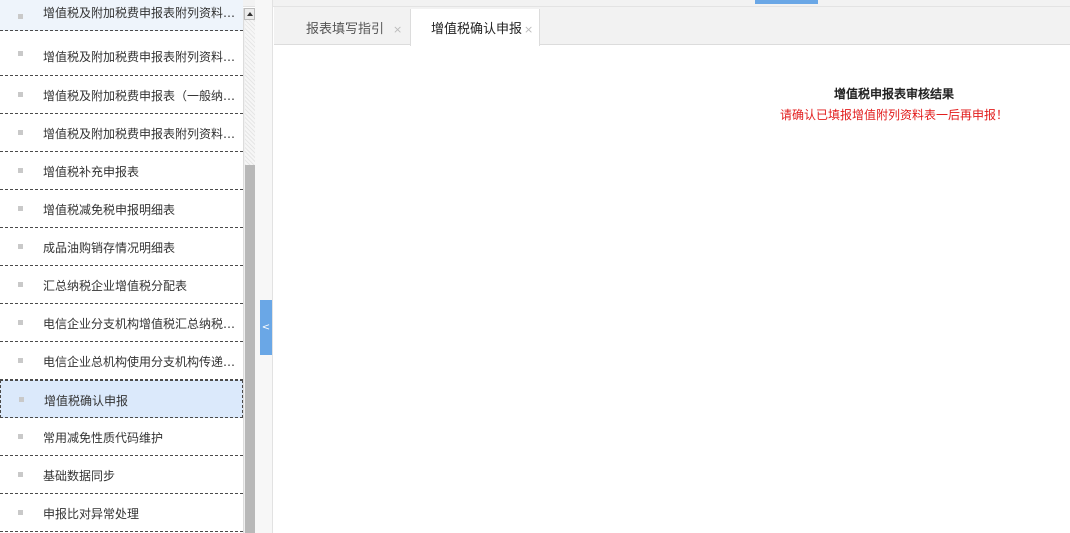  Describe the element at coordinates (266, 327) in the screenshot. I see `collapse-sidebar-button: <` at that location.